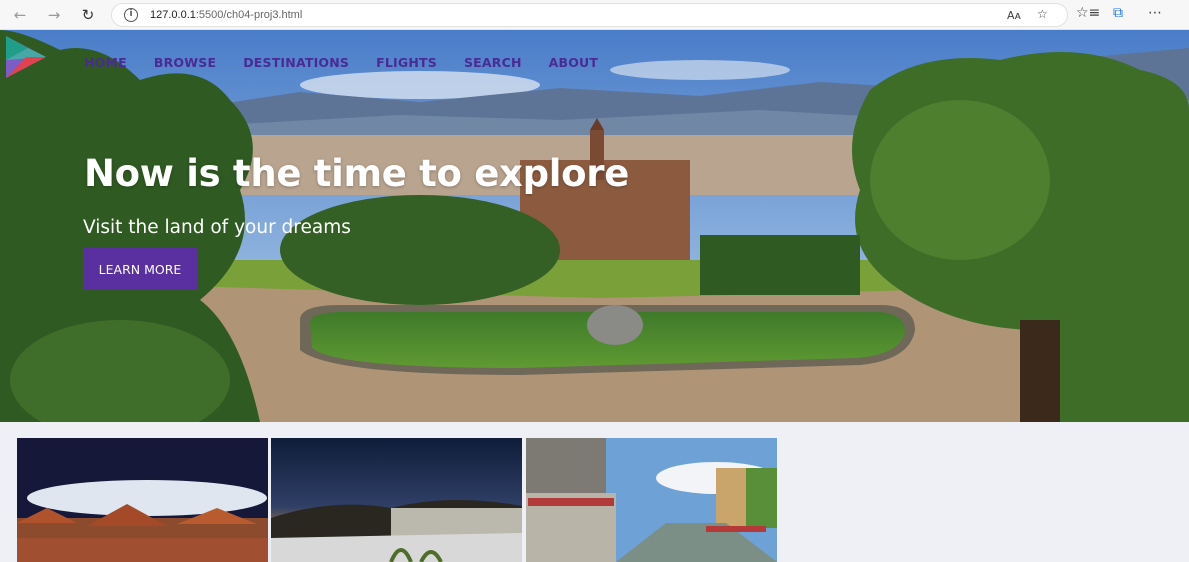 The image size is (1189, 562). Describe the element at coordinates (249, 15) in the screenshot. I see `url-path: :5500/ch04-proj3.html` at that location.